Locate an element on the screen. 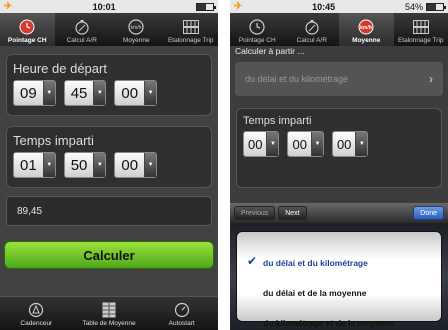 This screenshot has height=330, width=448. tab-autostart: Autostart is located at coordinates (181, 313).